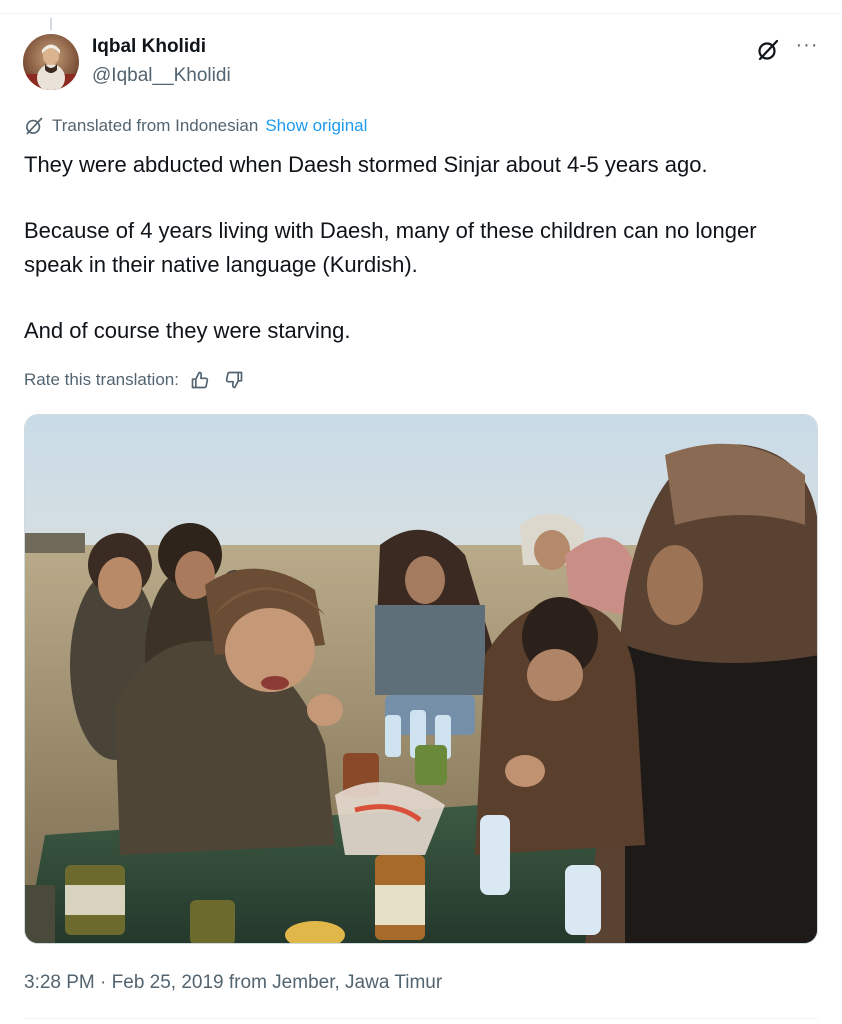  I want to click on thumb-up-icon, so click(200, 380).